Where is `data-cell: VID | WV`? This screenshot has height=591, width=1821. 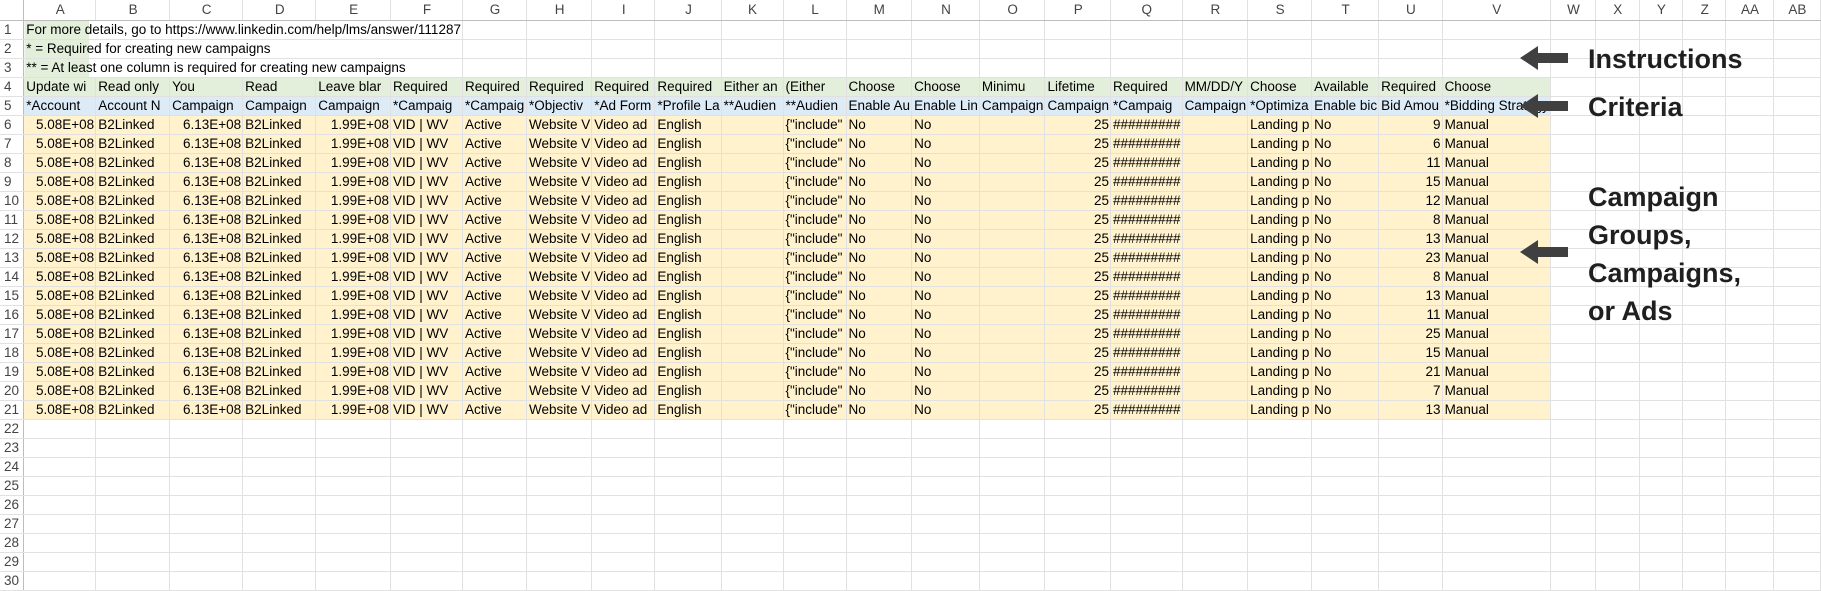
data-cell: VID | WV is located at coordinates (426, 277).